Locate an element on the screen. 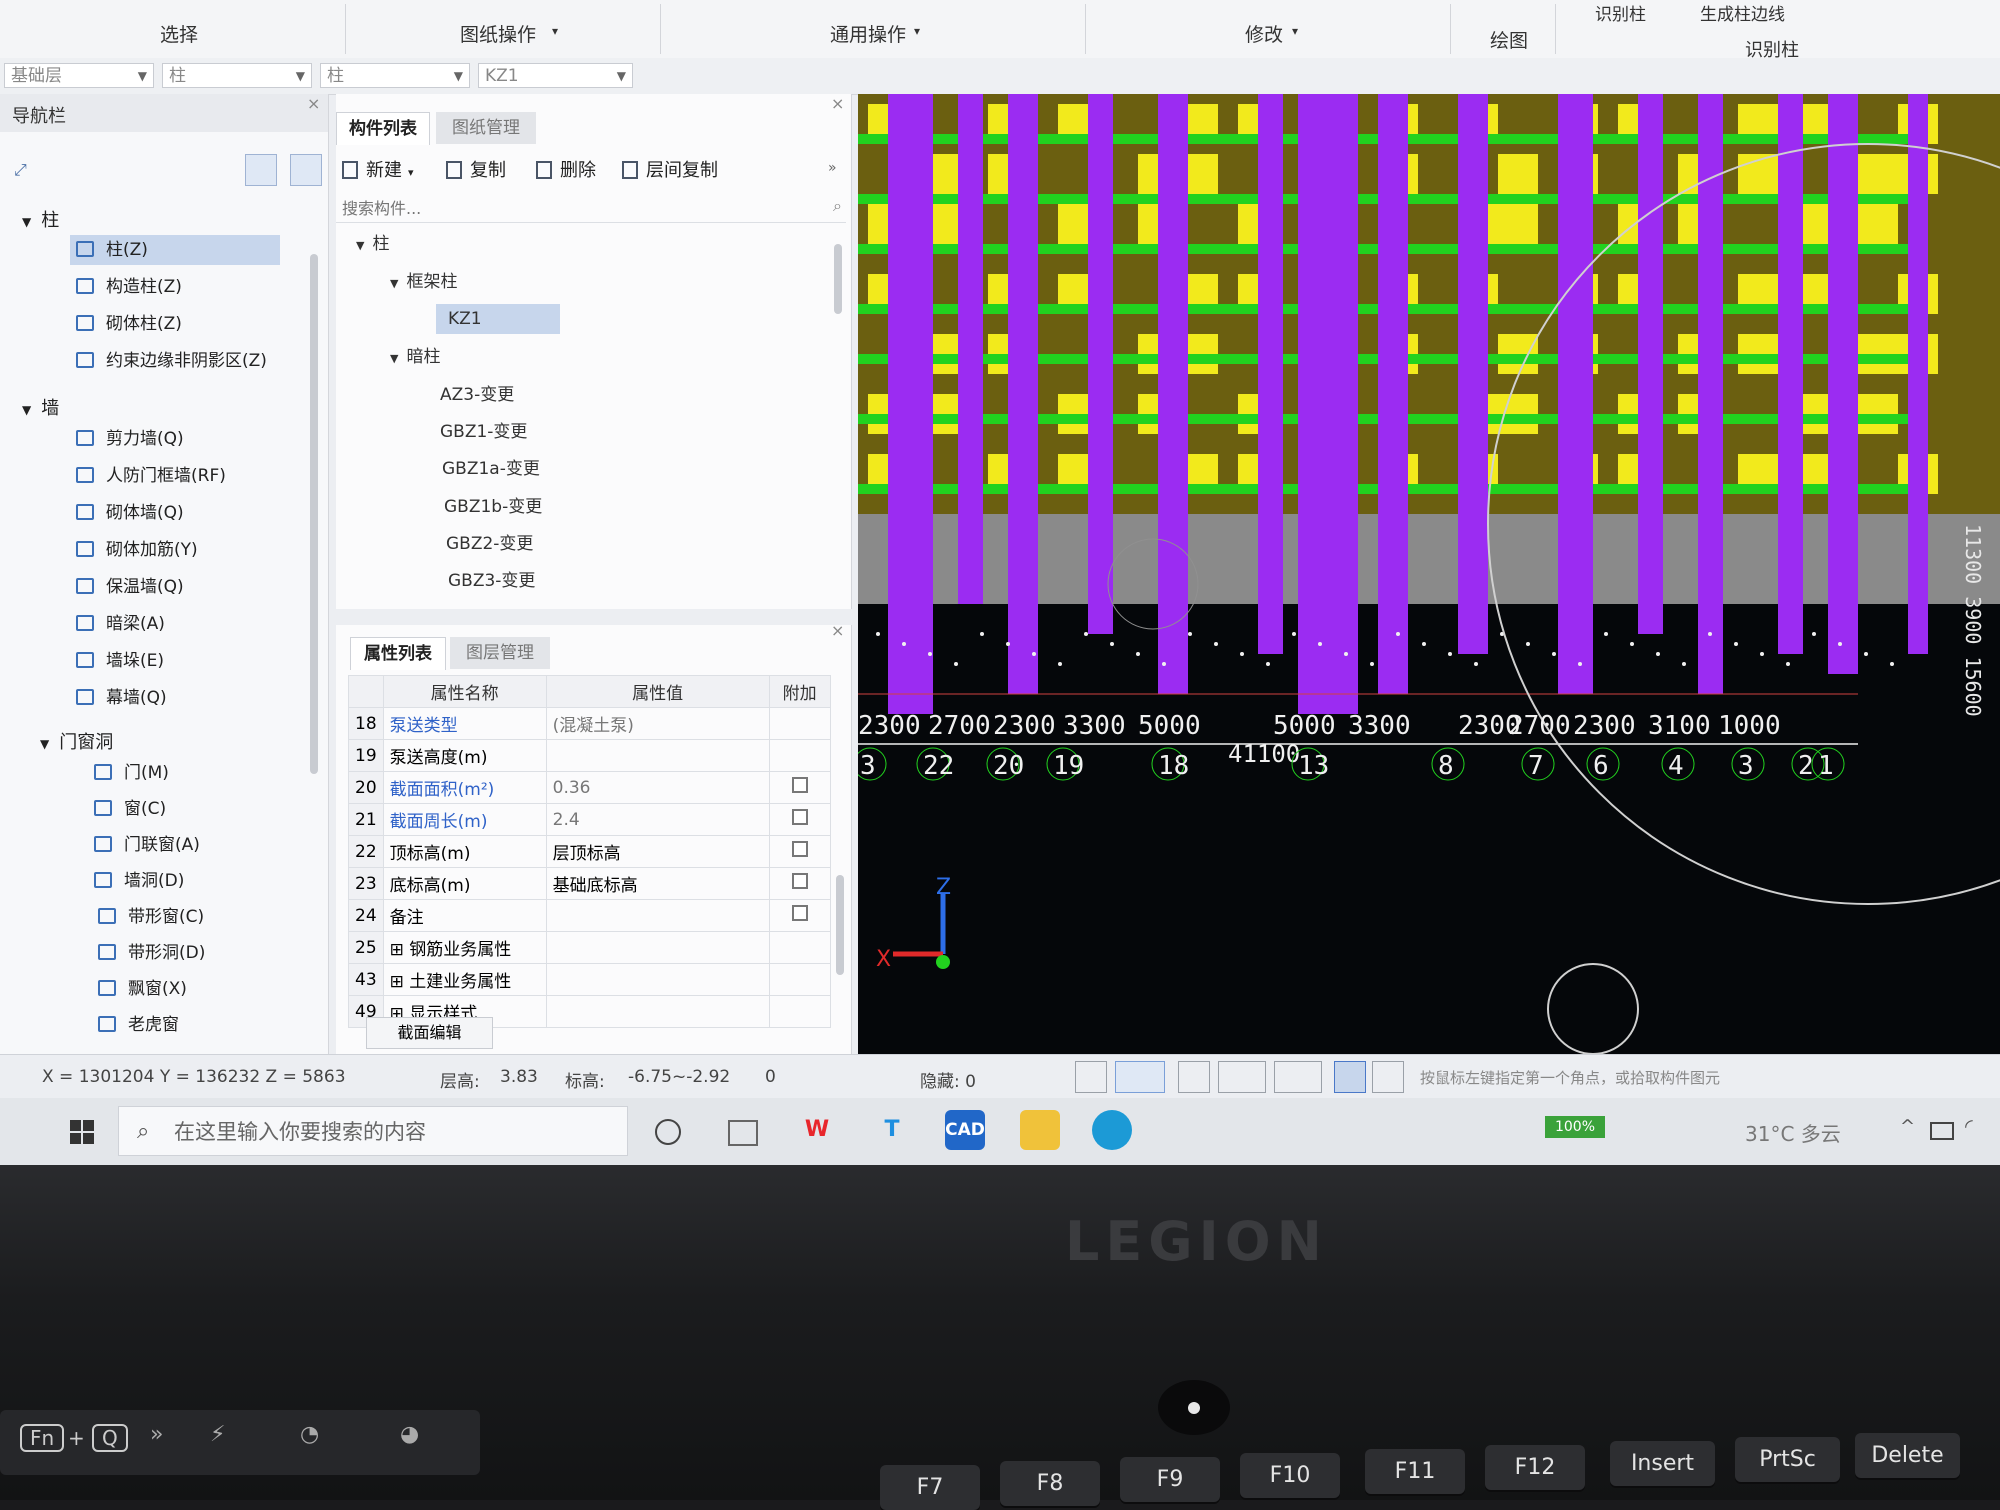  pin-icon: ⤢ is located at coordinates (20, 170).